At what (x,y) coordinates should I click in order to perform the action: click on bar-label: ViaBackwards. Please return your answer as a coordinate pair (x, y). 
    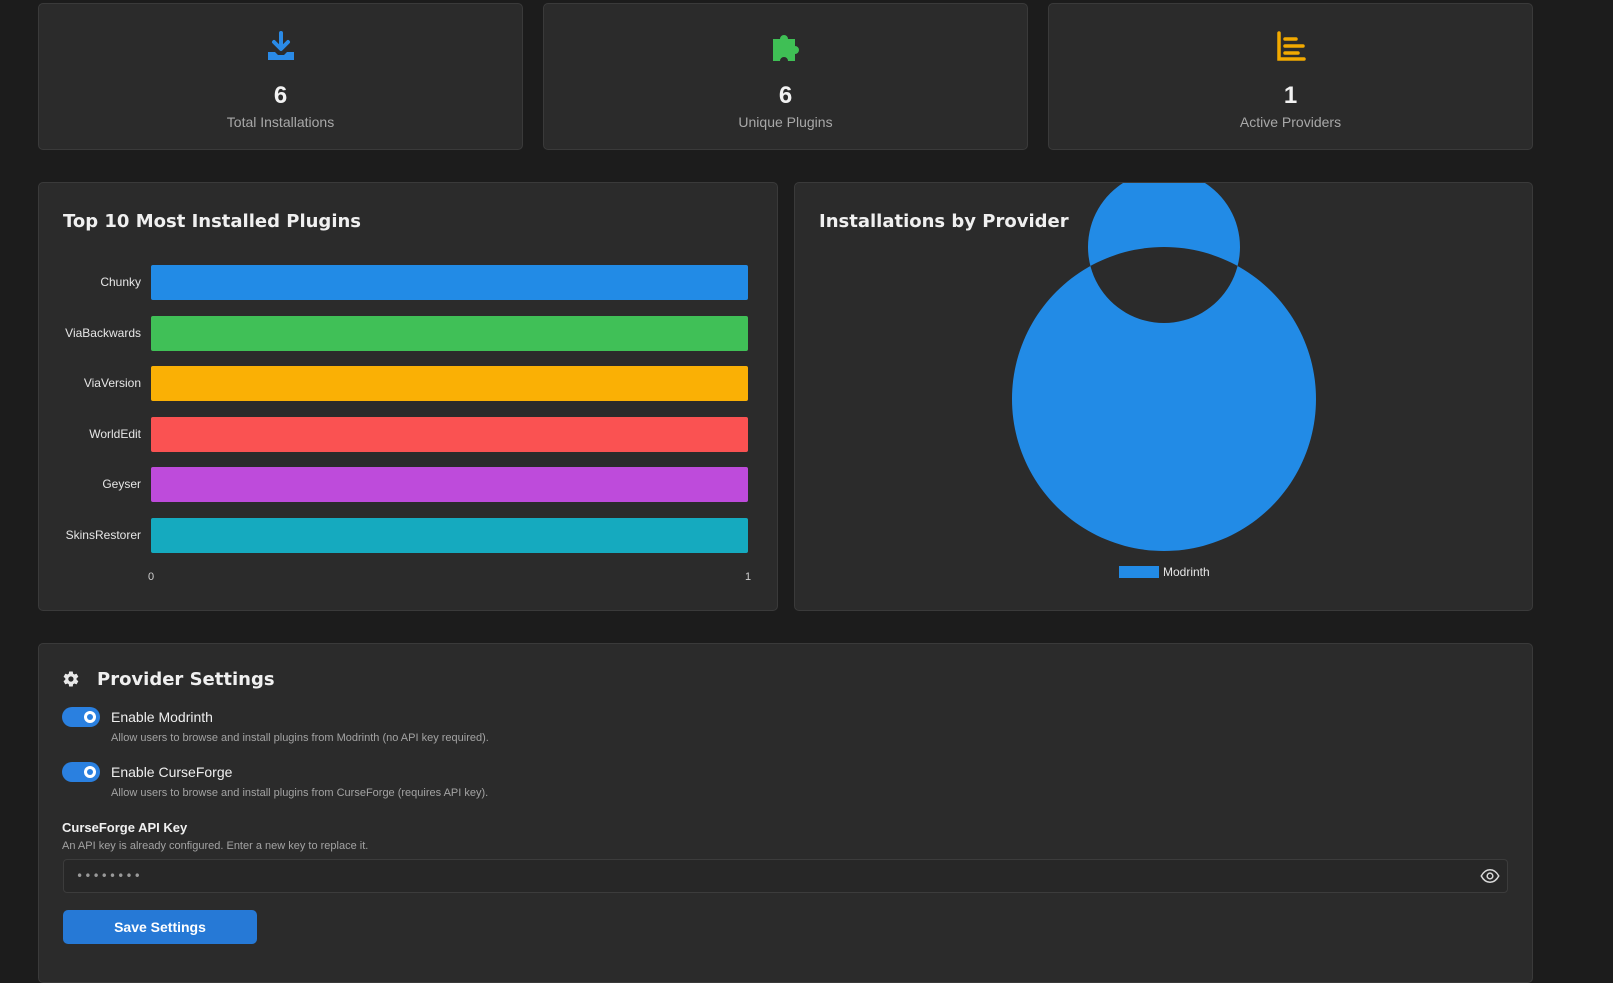
    Looking at the image, I should click on (103, 332).